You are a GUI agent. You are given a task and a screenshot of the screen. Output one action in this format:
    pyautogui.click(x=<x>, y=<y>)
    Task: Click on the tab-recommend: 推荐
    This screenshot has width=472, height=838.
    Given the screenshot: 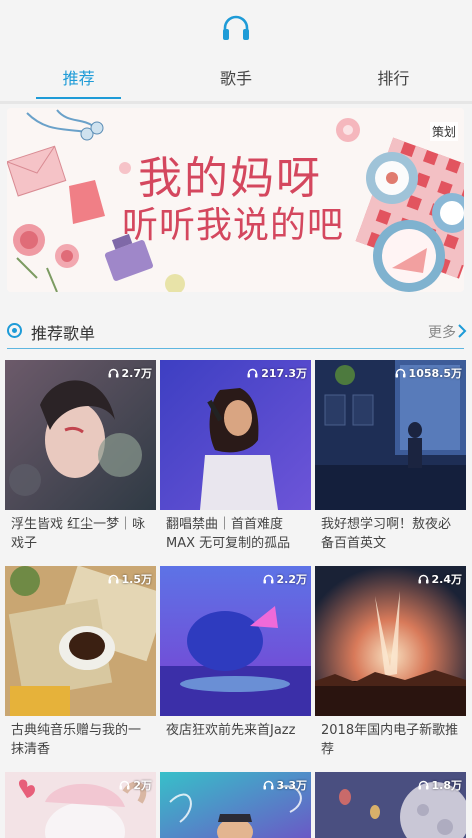 What is the action you would take?
    pyautogui.click(x=78, y=80)
    